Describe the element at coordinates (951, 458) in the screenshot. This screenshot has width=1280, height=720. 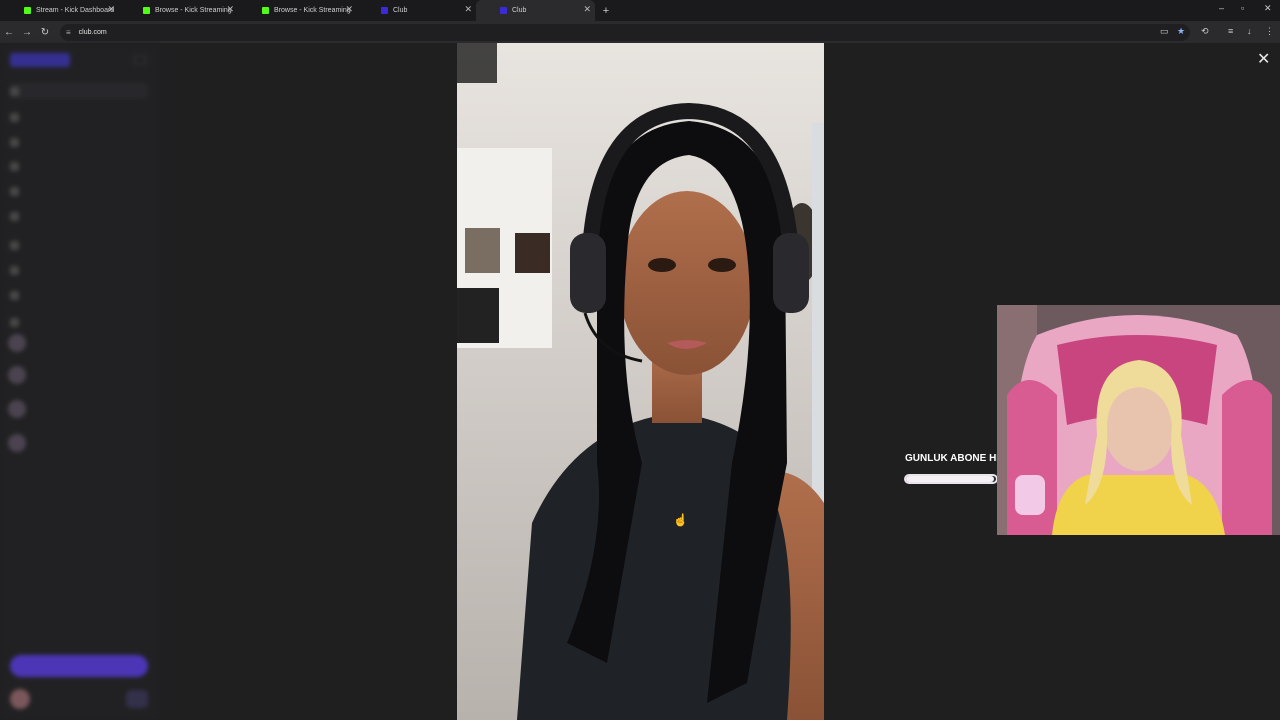
I see `sub-goal-title: GÜNLÜK ABONE HE` at that location.